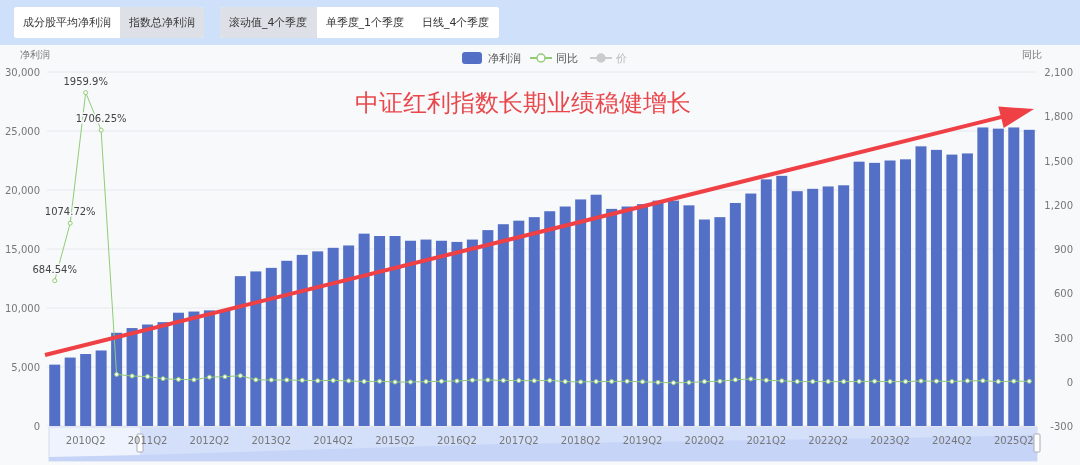 Image resolution: width=1080 pixels, height=465 pixels. What do you see at coordinates (580, 440) in the screenshot?
I see `axis-tick-label: 2018Q2` at bounding box center [580, 440].